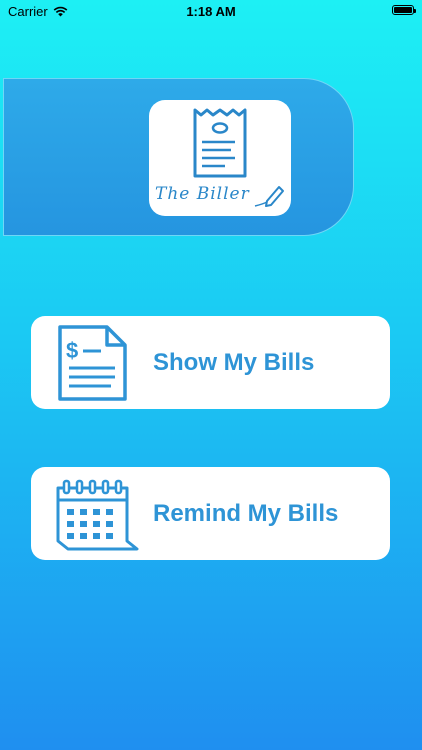 The height and width of the screenshot is (750, 422). I want to click on logo-text: The Biller, so click(202, 194).